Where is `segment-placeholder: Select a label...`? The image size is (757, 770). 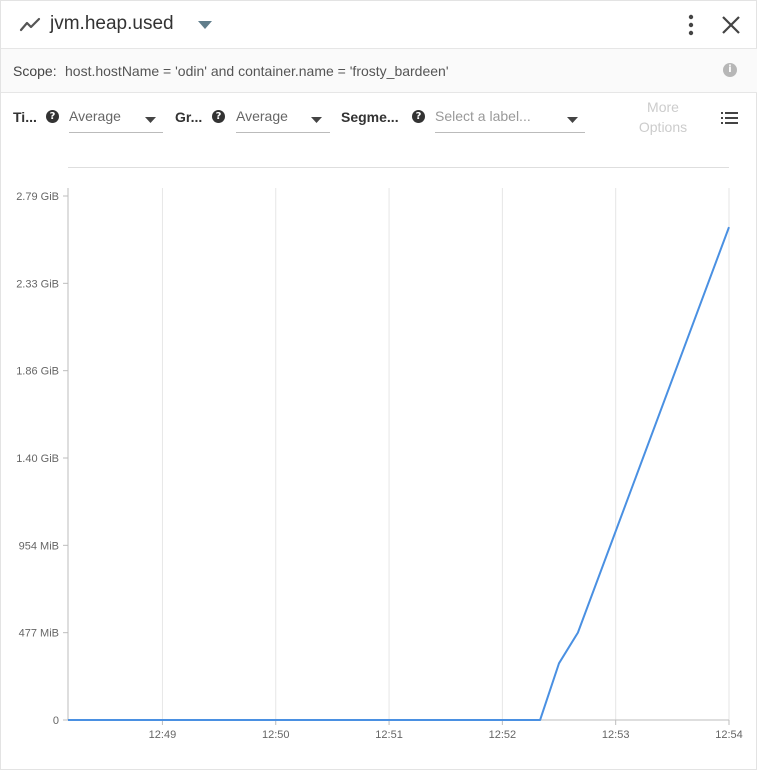 segment-placeholder: Select a label... is located at coordinates (483, 116).